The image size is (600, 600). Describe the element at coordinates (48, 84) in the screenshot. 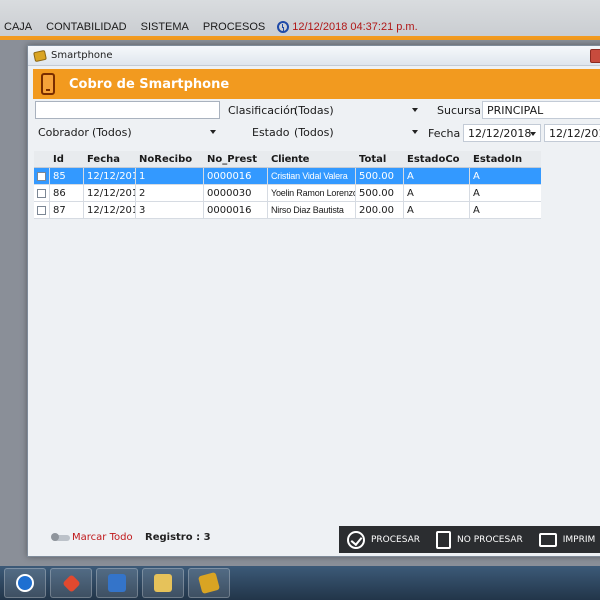

I see `smartphone-icon` at that location.